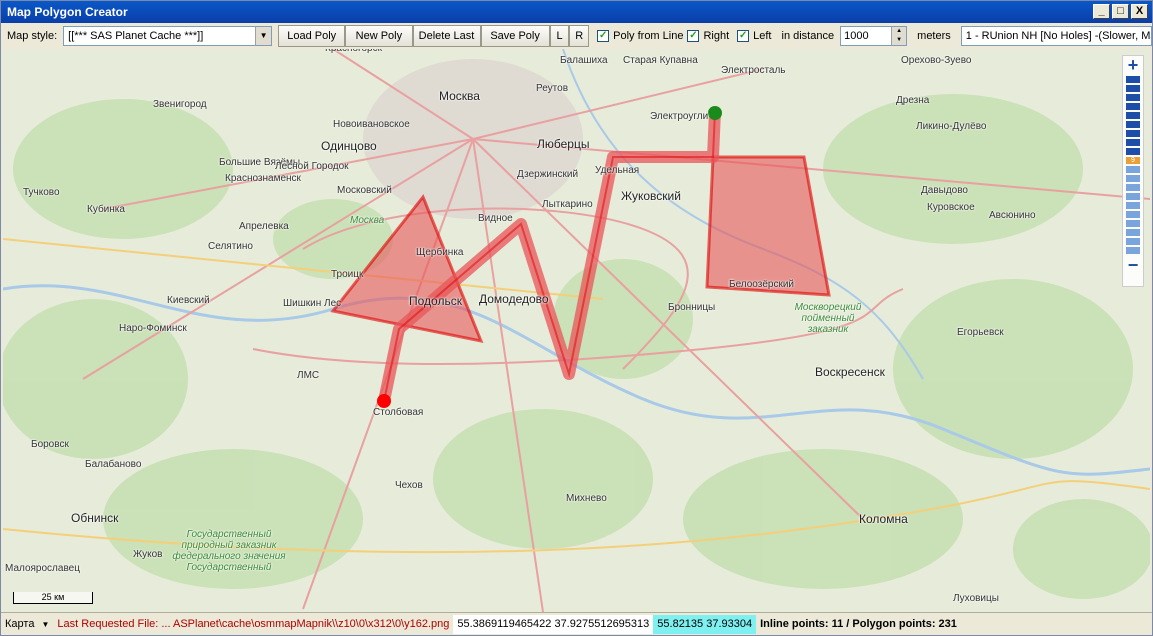 This screenshot has height=636, width=1153. Describe the element at coordinates (899, 31) in the screenshot. I see `spin-up-icon: ▲` at that location.